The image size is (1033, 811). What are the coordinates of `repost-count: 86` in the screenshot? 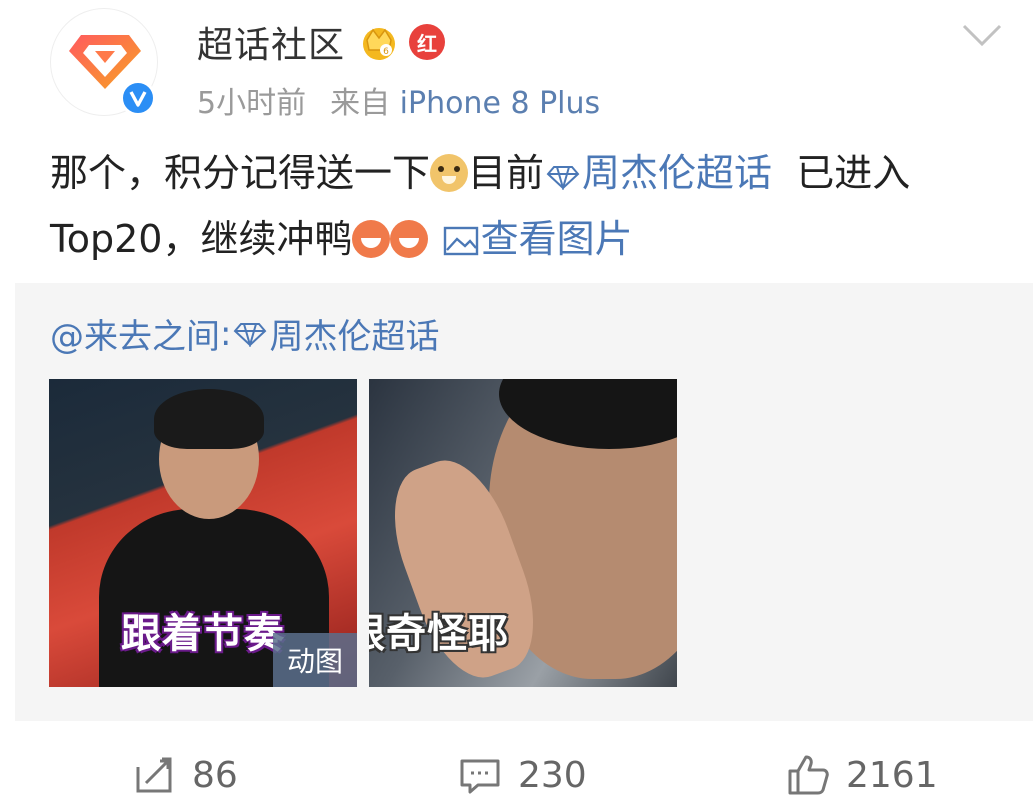 It's located at (215, 775).